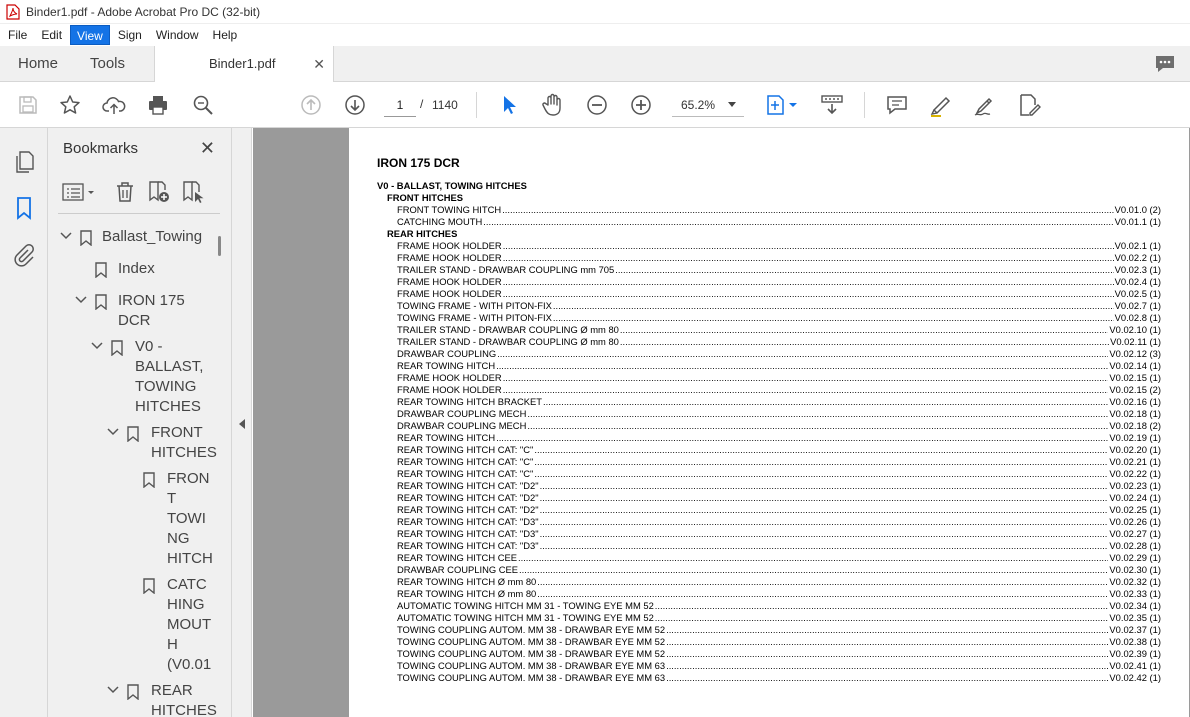 This screenshot has width=1190, height=717. I want to click on tab-document: Binder1.pdf ✕, so click(244, 64).